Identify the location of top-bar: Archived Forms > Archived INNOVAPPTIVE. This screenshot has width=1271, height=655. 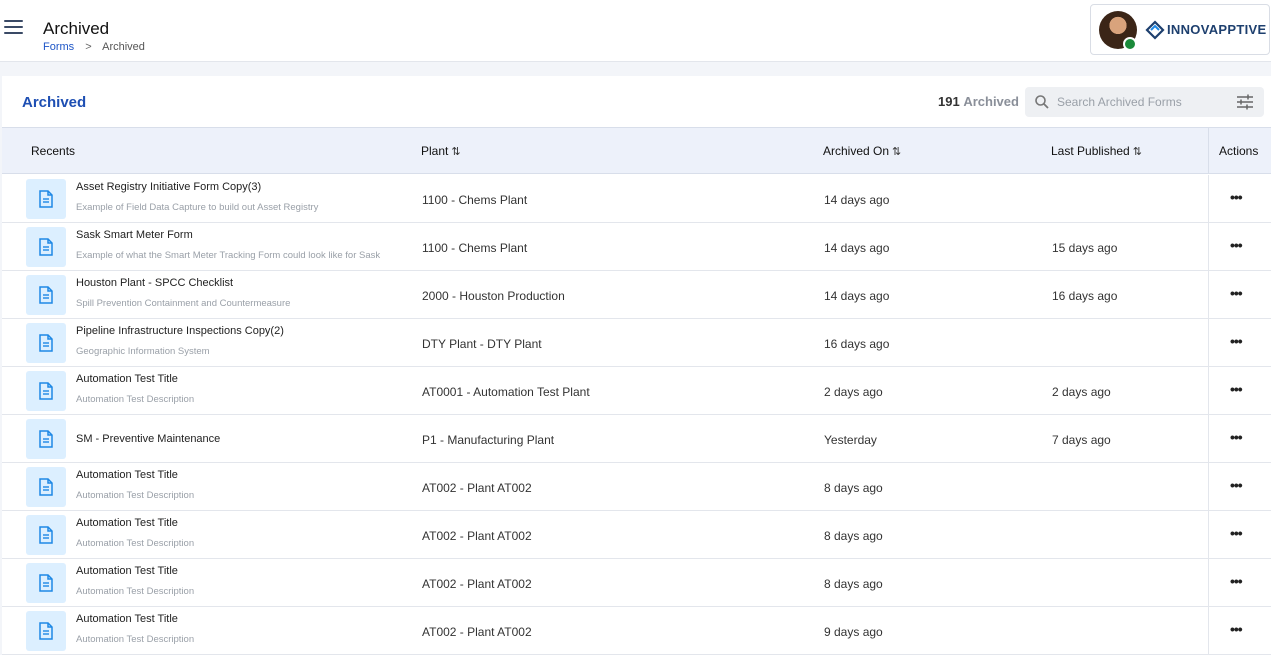
(635, 31).